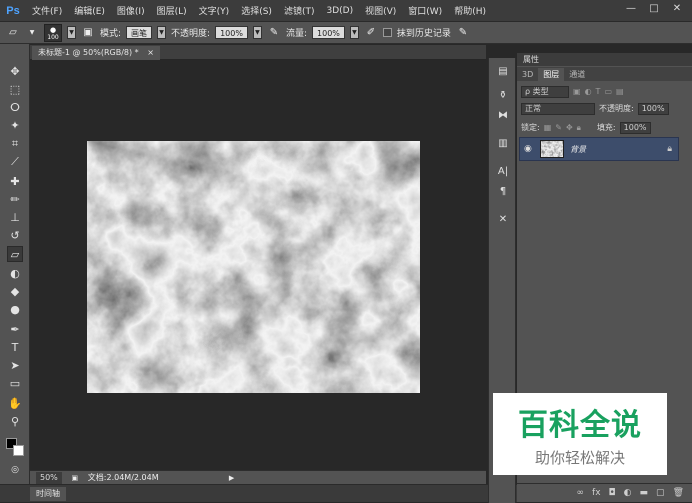  Describe the element at coordinates (598, 91) in the screenshot. I see `filter-type-icon: T` at that location.